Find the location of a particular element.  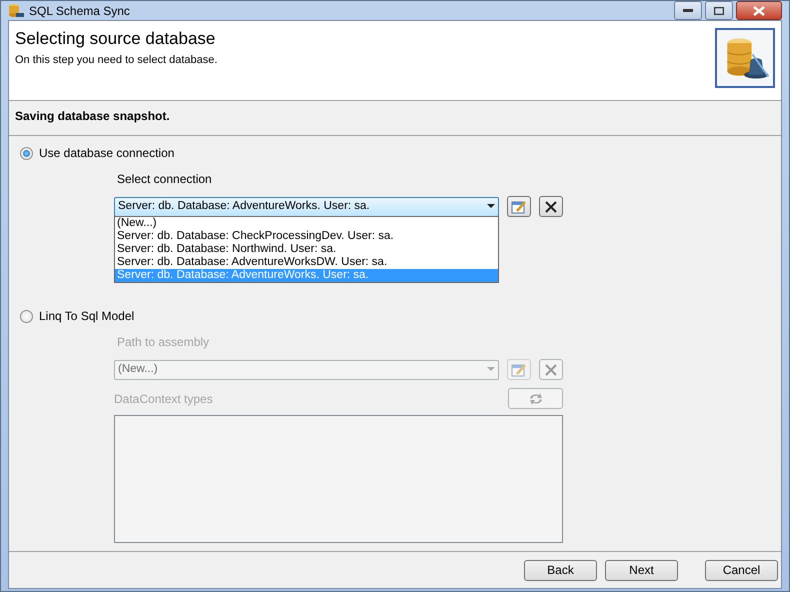

dropdown-option: Server: db. Database: Northwind. User: sa. is located at coordinates (306, 249).